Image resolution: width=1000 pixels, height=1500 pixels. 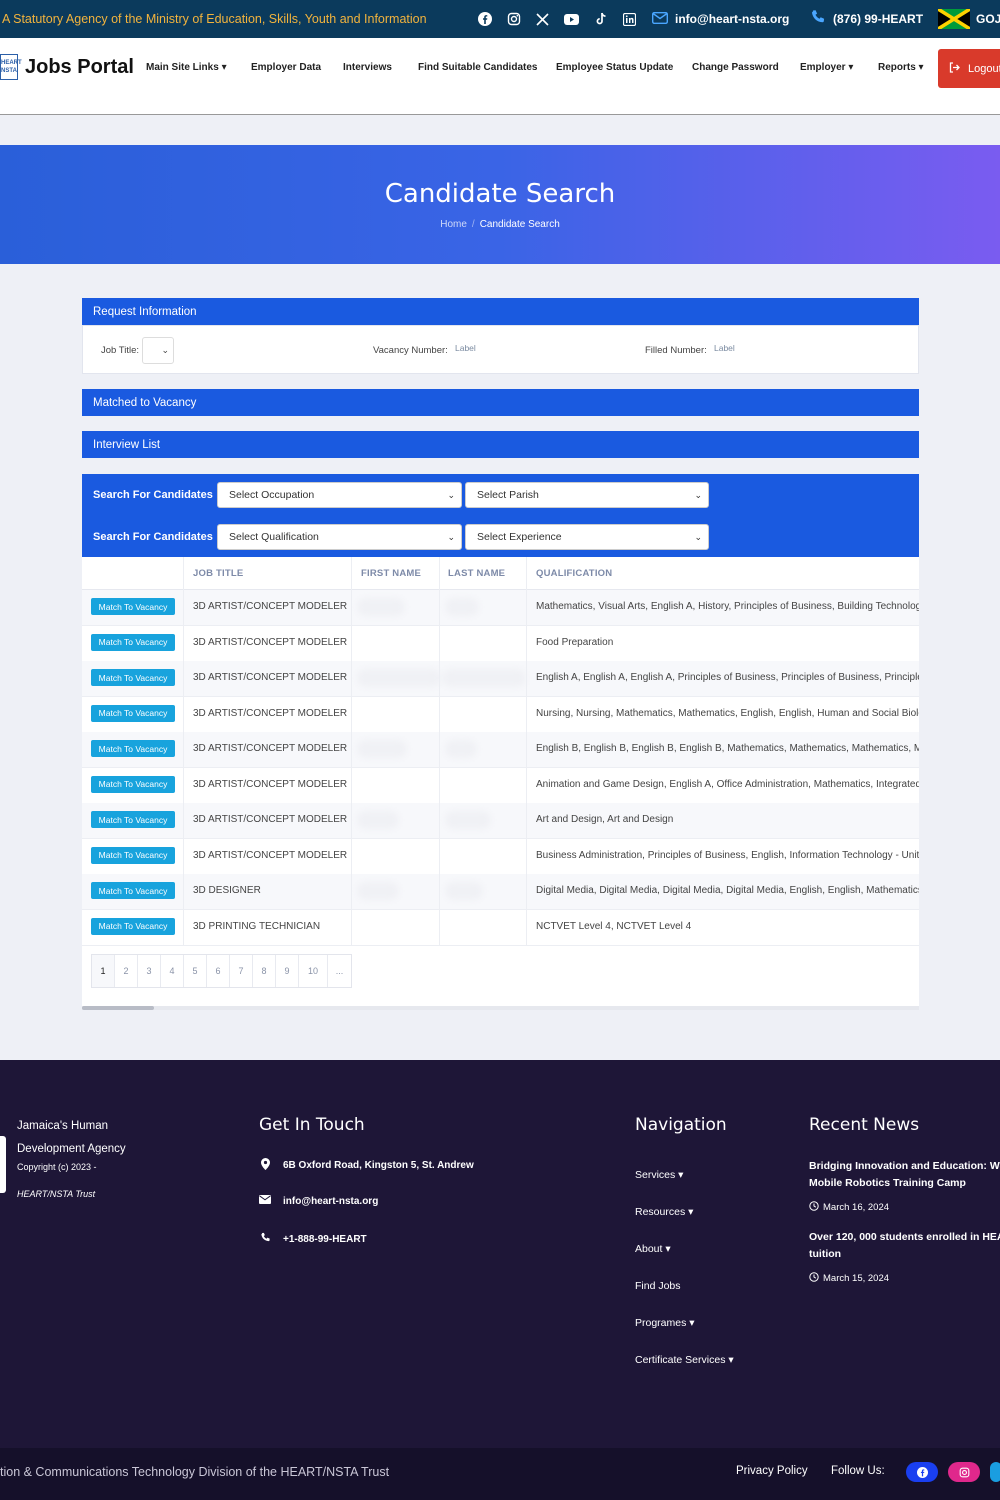 I want to click on linkedin-icon, so click(x=629, y=19).